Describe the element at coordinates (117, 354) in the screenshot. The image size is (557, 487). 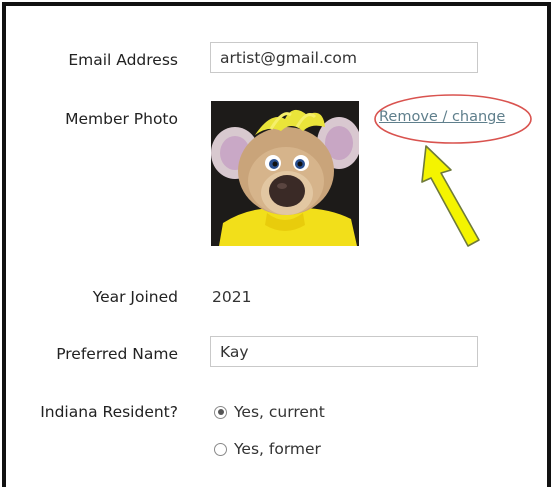
I see `preferred-name-label: Preferred Name` at that location.